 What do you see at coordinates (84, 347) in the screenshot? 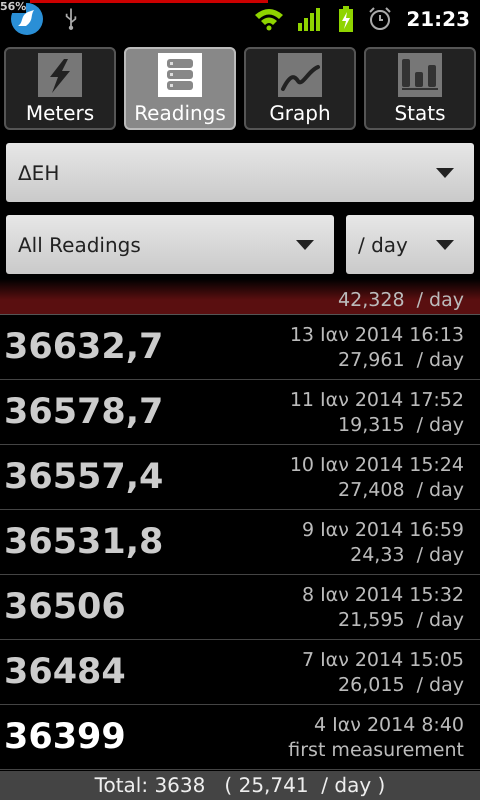
I see `reading-value: 36632,7` at bounding box center [84, 347].